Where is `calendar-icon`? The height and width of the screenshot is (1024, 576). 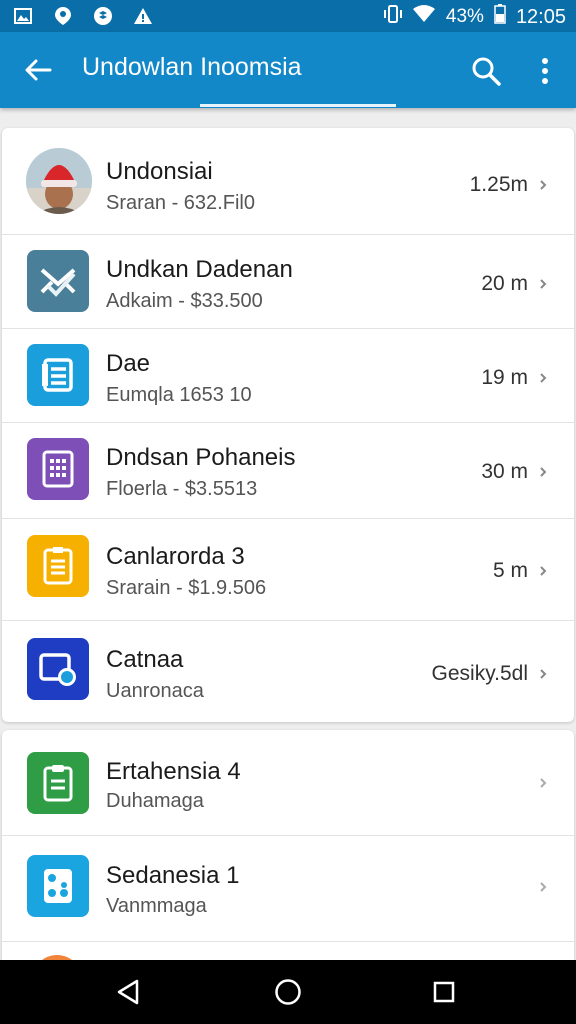
calendar-icon is located at coordinates (58, 469).